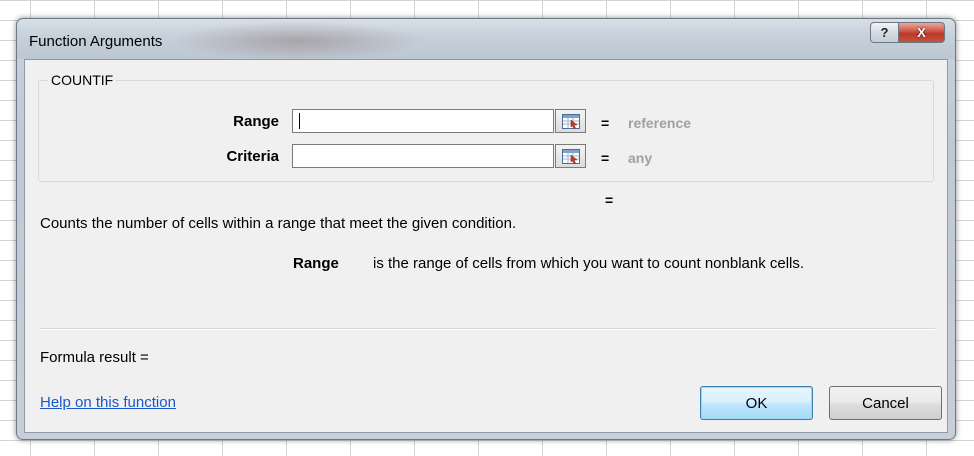 The image size is (974, 456). What do you see at coordinates (252, 156) in the screenshot?
I see `criteria-label: Criteria` at bounding box center [252, 156].